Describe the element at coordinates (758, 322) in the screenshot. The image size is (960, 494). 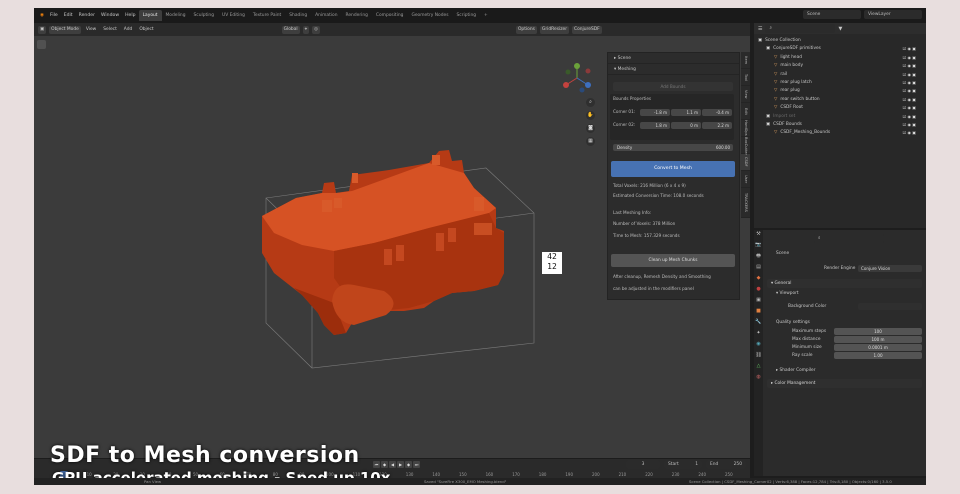
I see `modifier-tab-icon: 🔧` at that location.